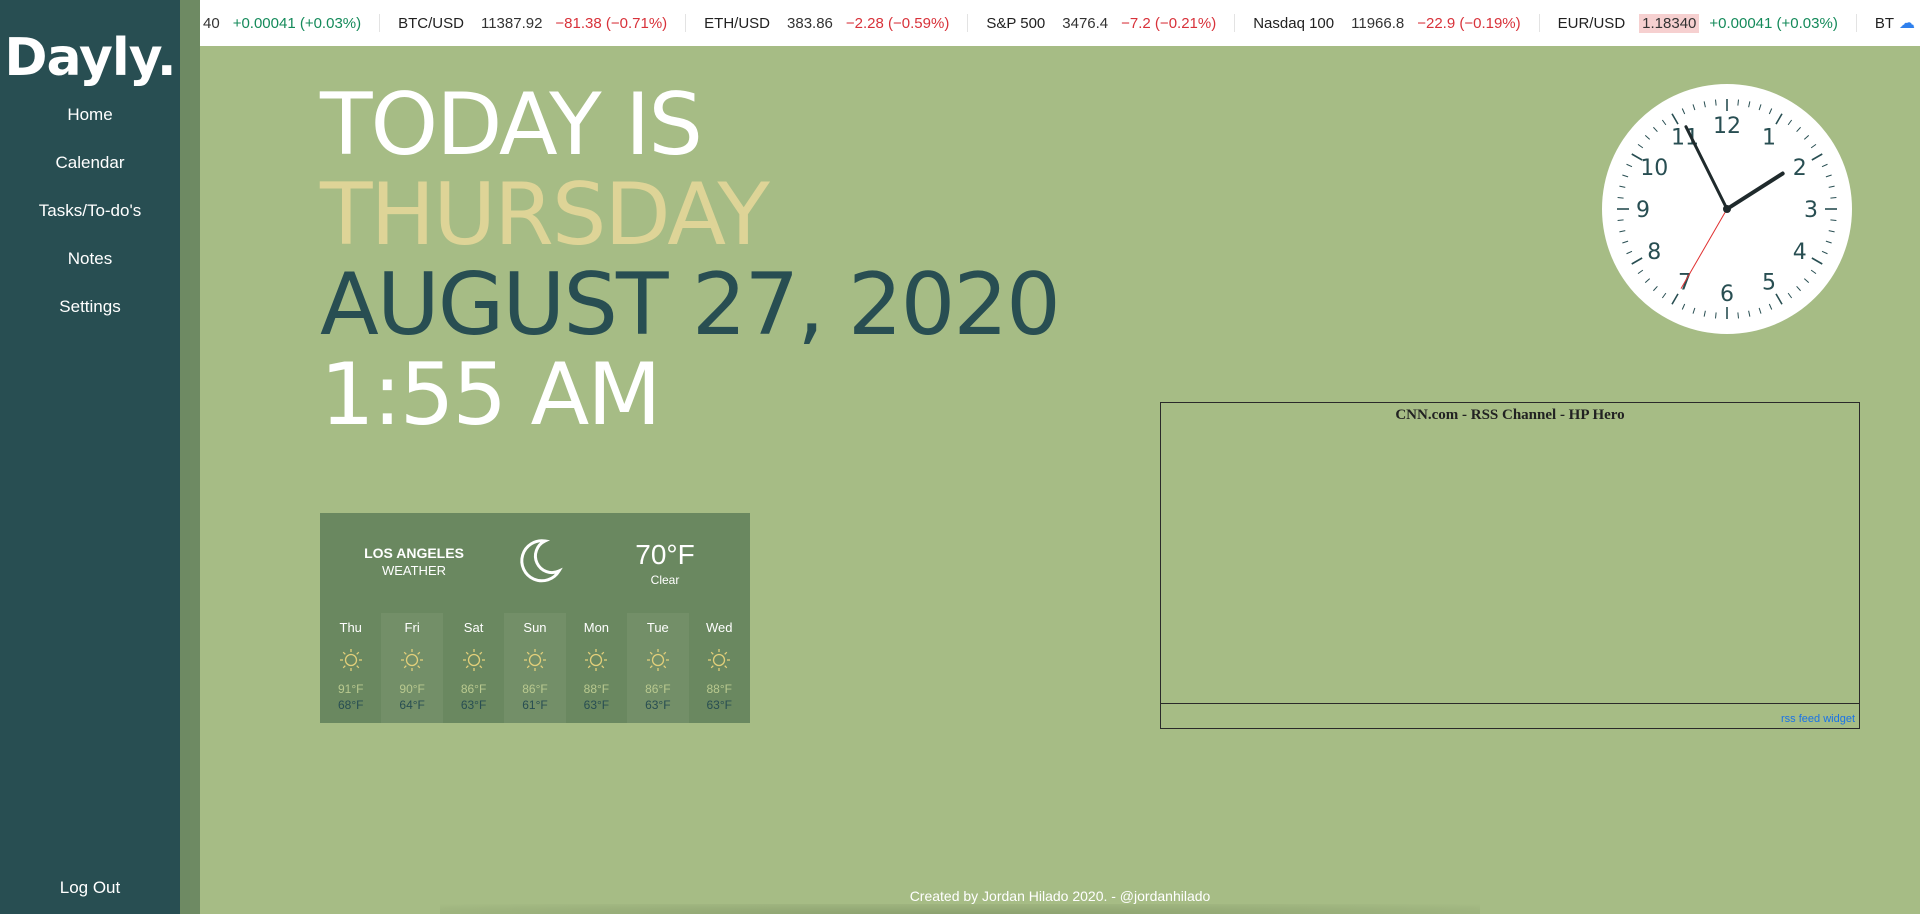 The width and height of the screenshot is (1920, 914). What do you see at coordinates (1643, 210) in the screenshot?
I see `clock-number: 9` at bounding box center [1643, 210].